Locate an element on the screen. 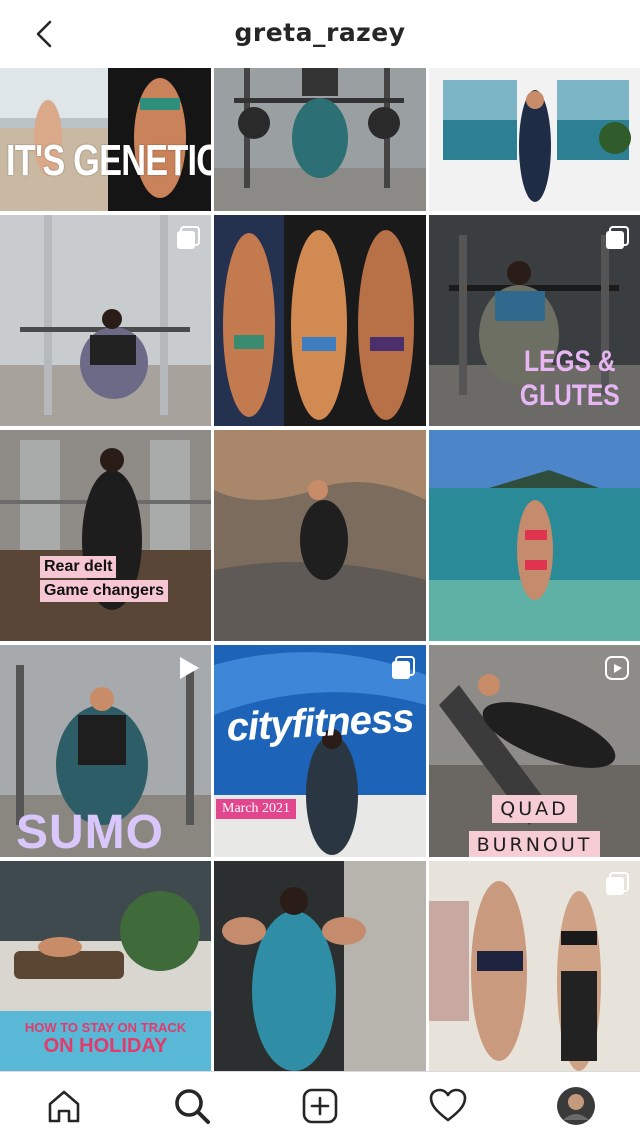 Image resolution: width=640 pixels, height=1138 pixels. search-icon is located at coordinates (192, 1106).